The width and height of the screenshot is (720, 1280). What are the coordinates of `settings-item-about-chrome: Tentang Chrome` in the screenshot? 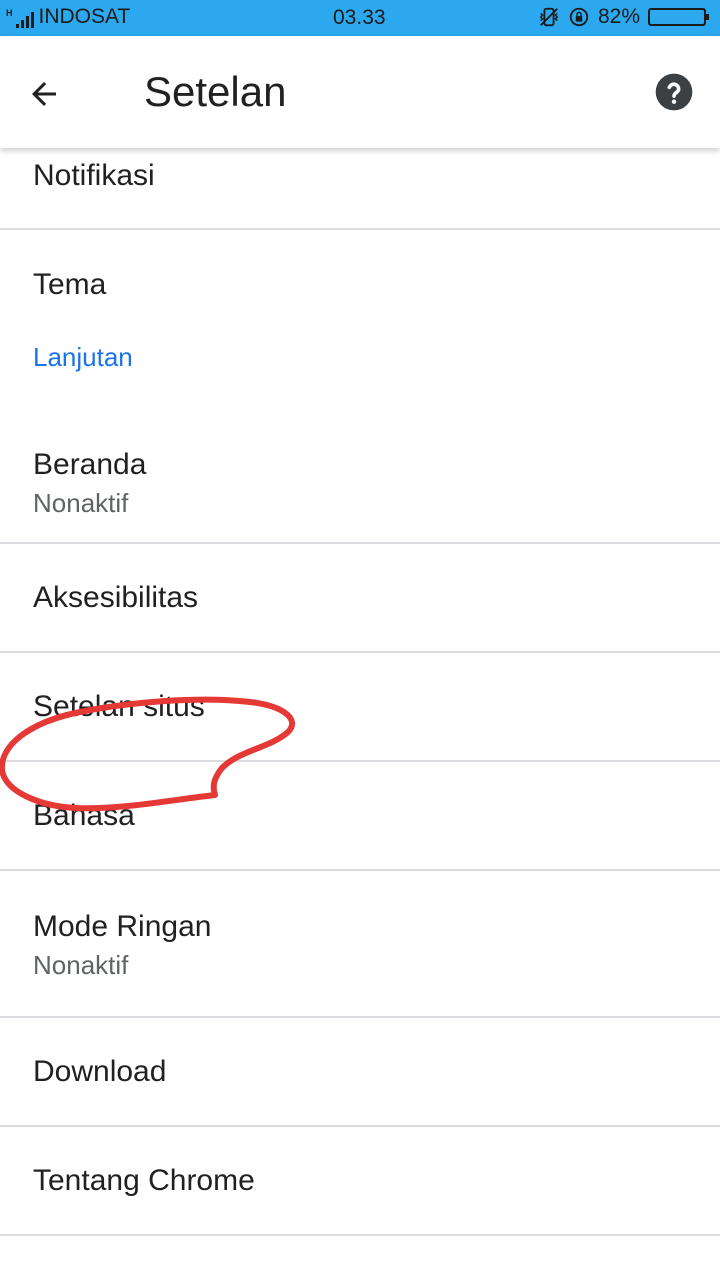 It's located at (360, 1180).